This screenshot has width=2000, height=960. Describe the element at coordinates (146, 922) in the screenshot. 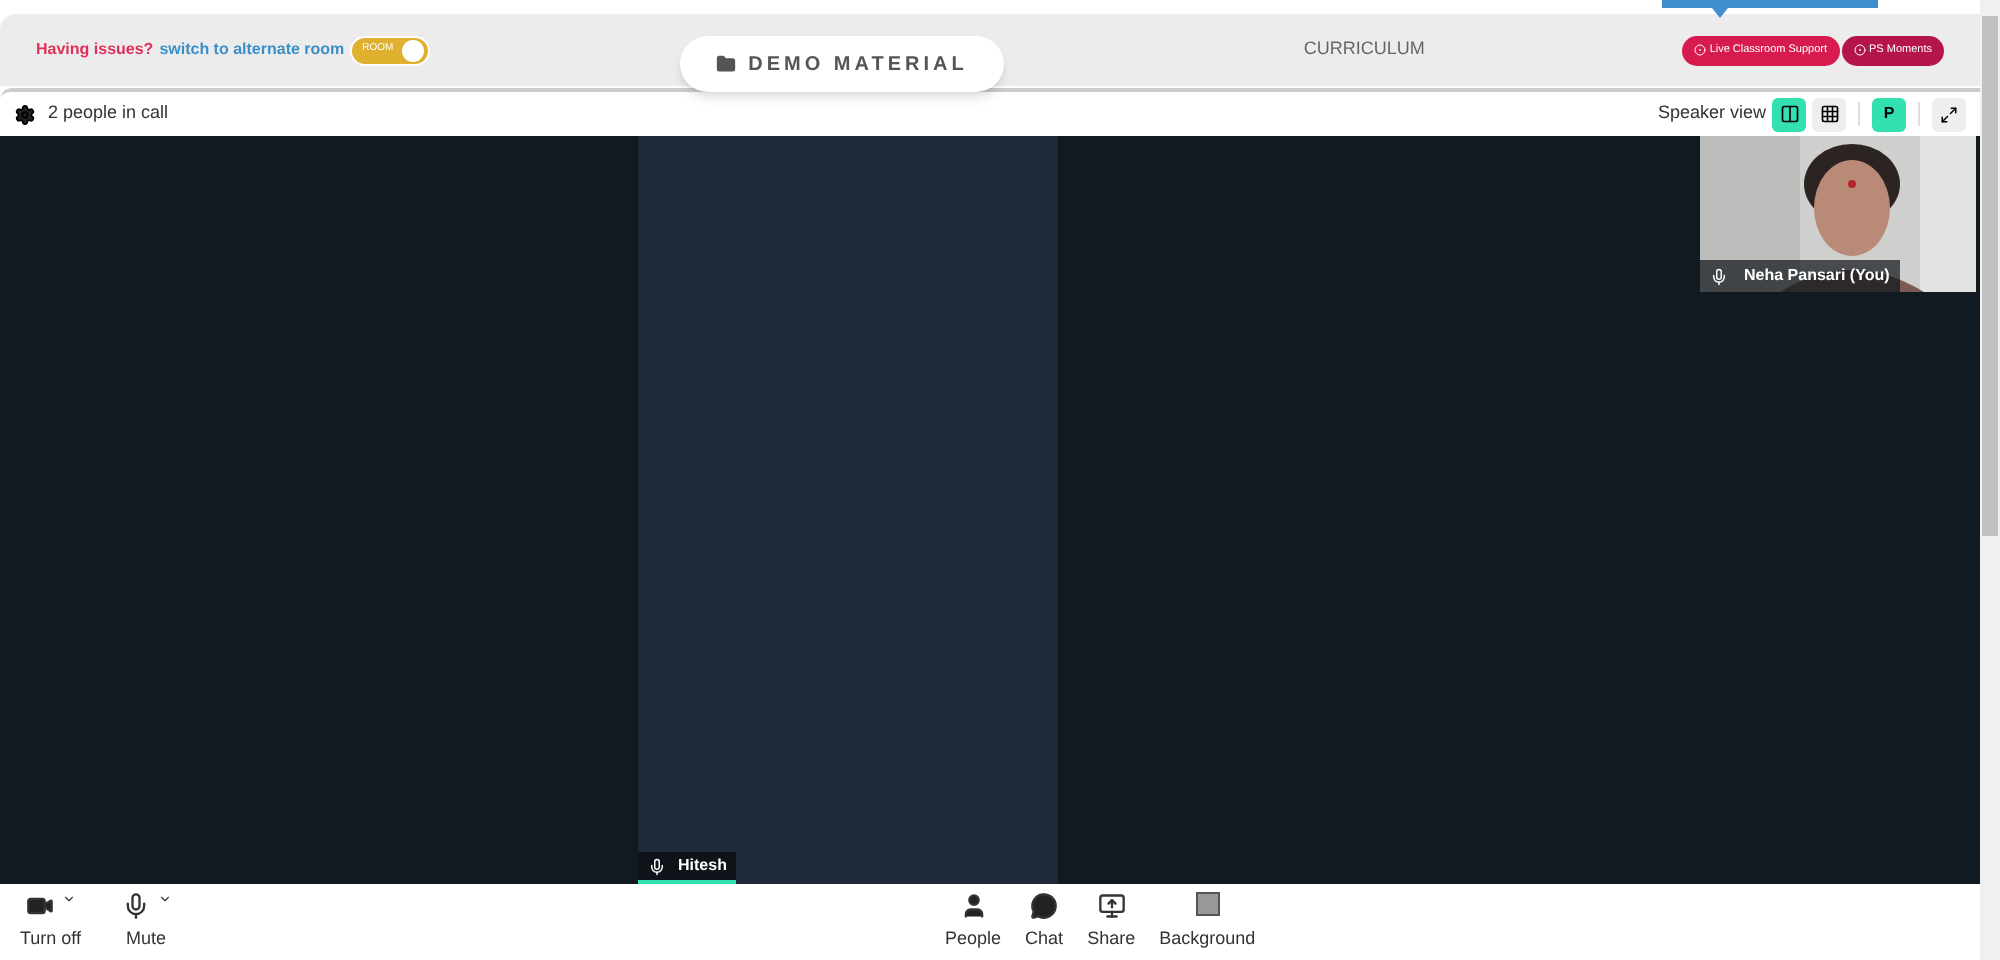

I see `control-button: Mute` at that location.